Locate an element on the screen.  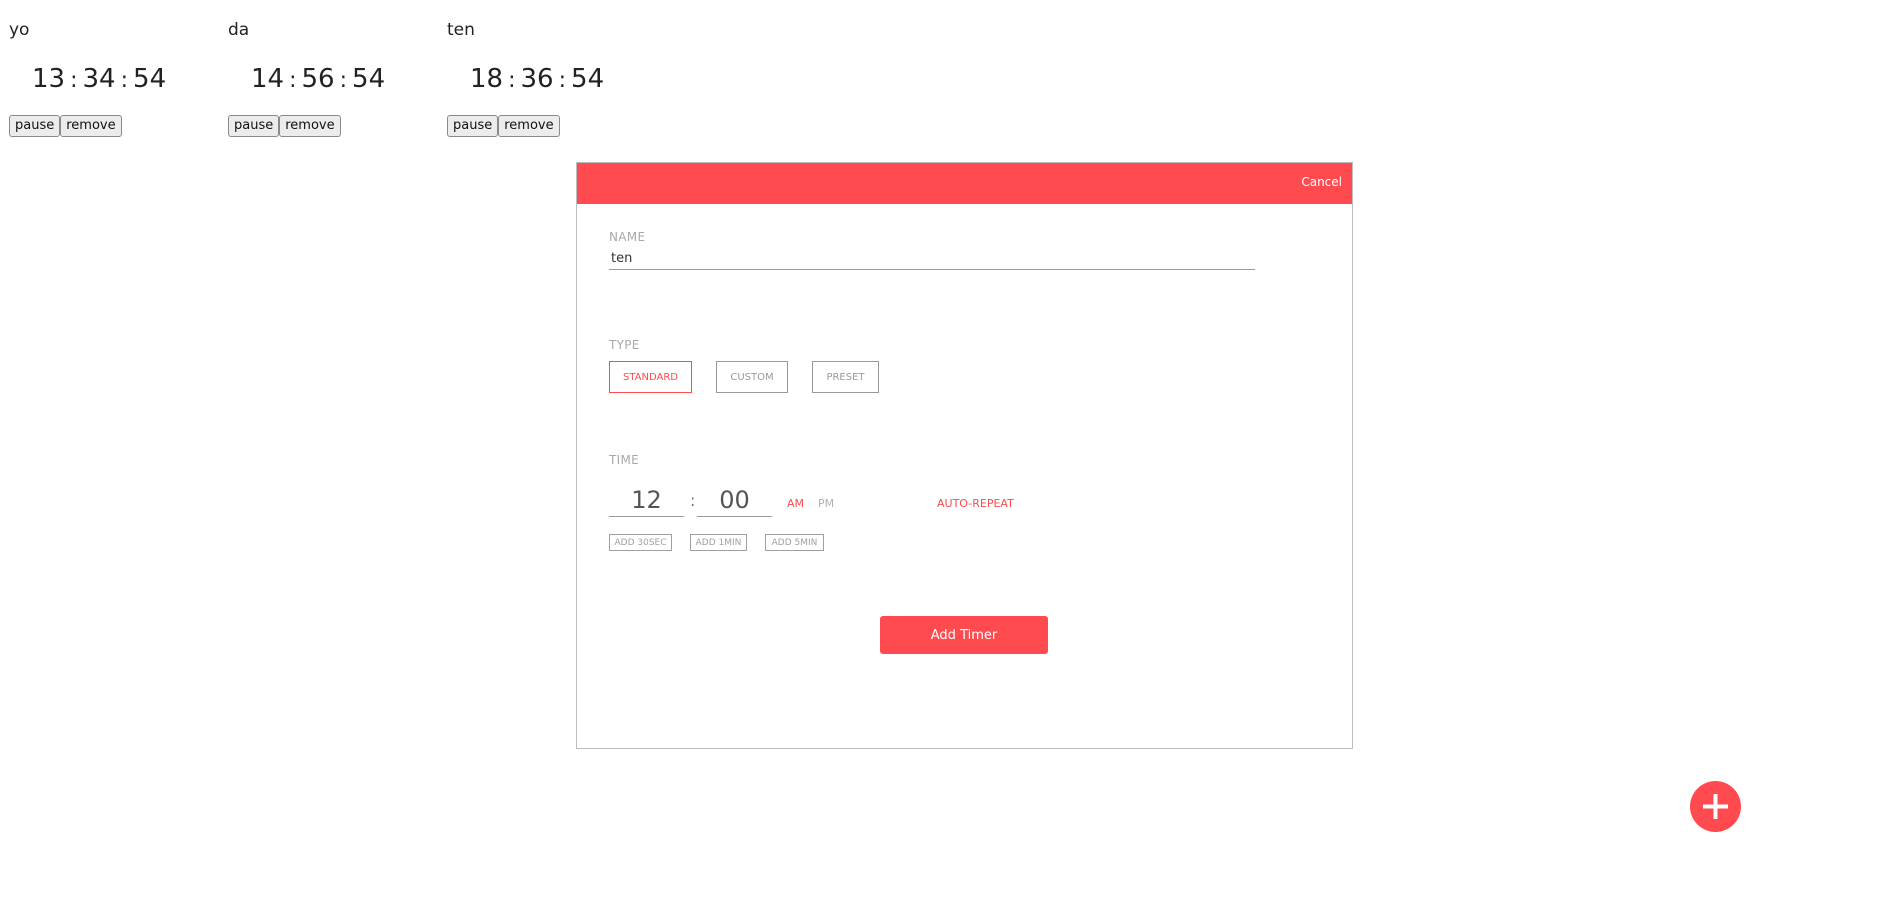
timer-name: ten is located at coordinates (461, 30).